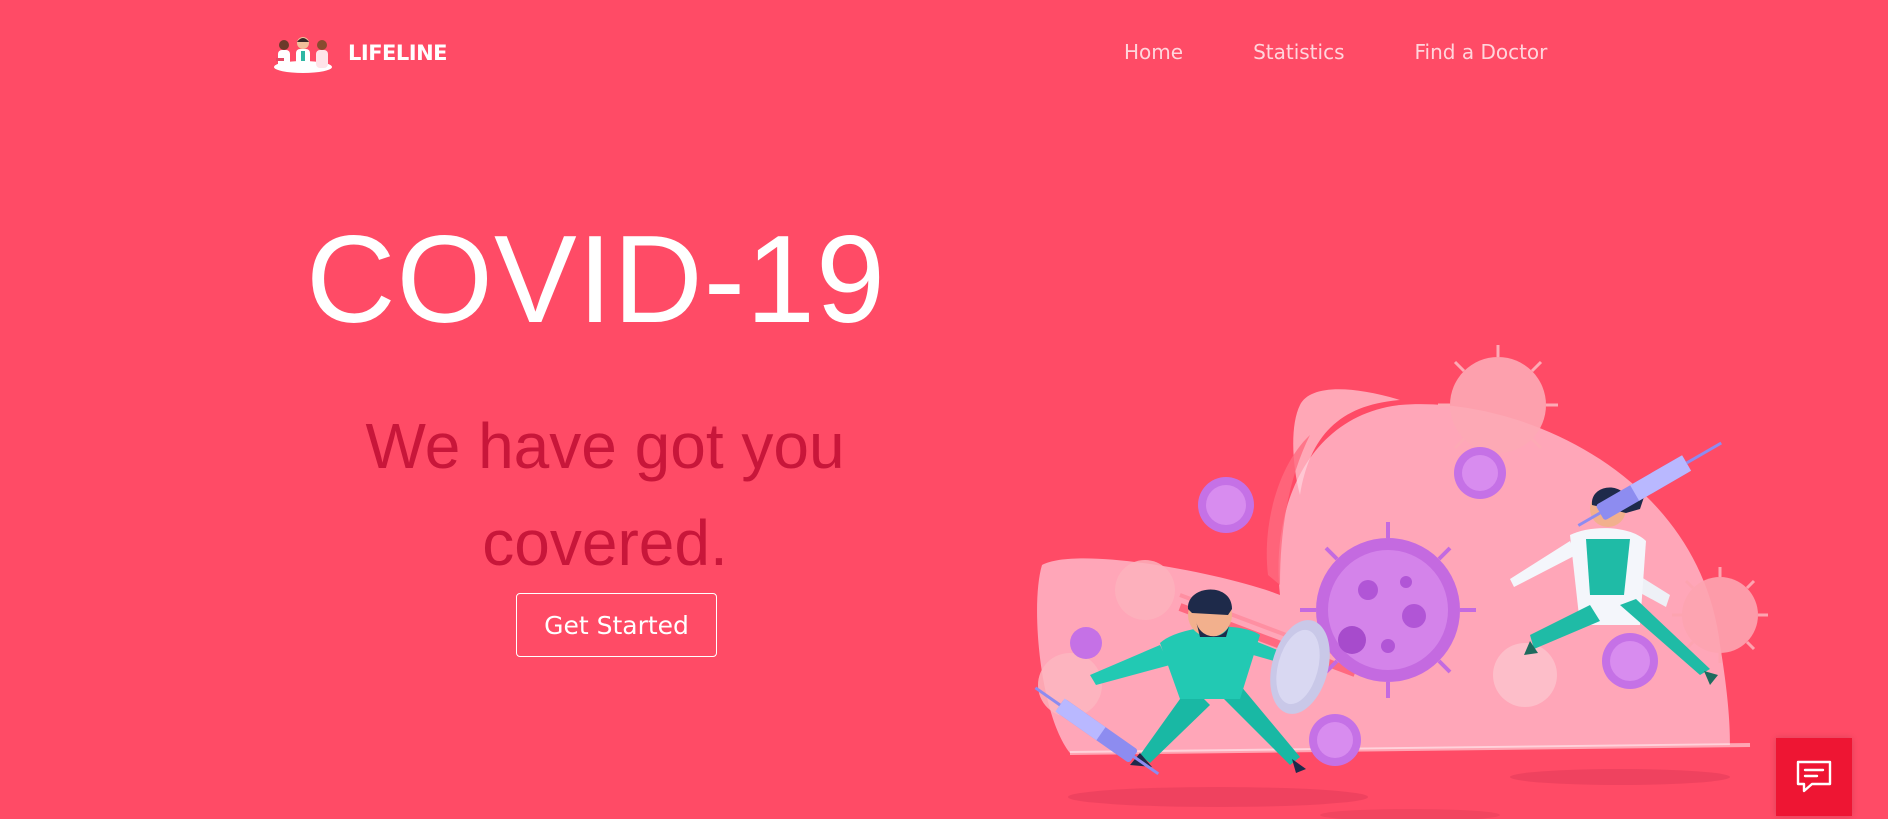 The width and height of the screenshot is (1888, 819). Describe the element at coordinates (1298, 52) in the screenshot. I see `nav-statistics: Statistics` at that location.